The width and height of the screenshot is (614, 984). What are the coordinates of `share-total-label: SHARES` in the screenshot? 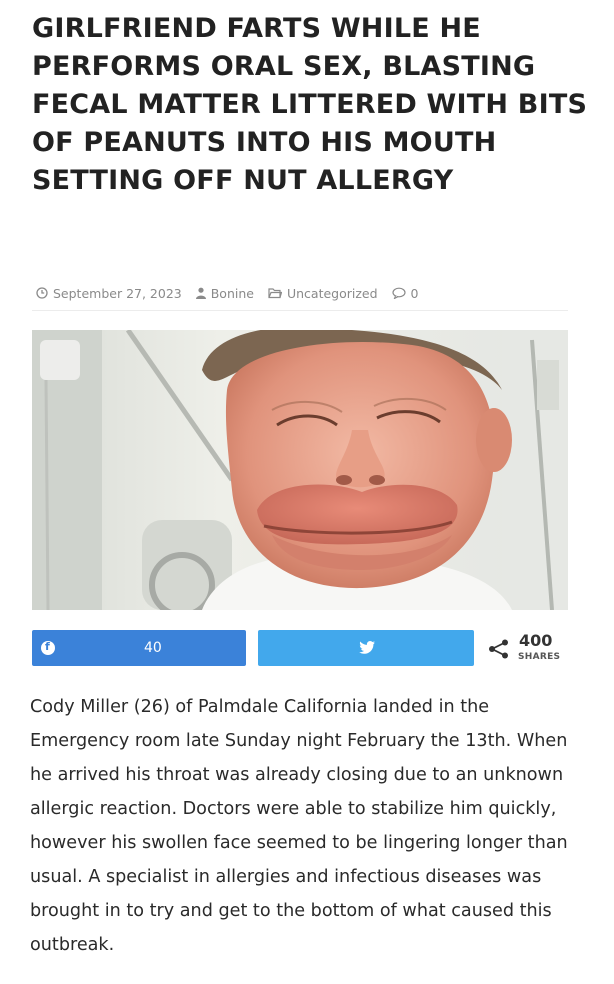 It's located at (539, 657).